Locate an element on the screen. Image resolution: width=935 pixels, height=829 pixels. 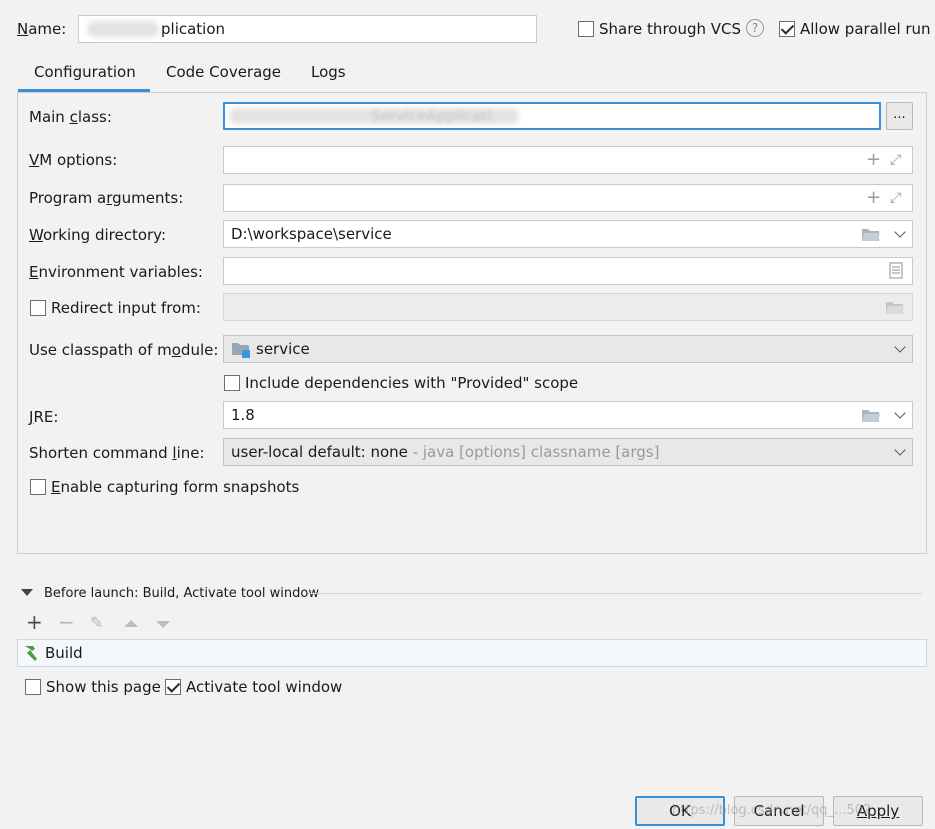
name-label: Name: is located at coordinates (42, 29).